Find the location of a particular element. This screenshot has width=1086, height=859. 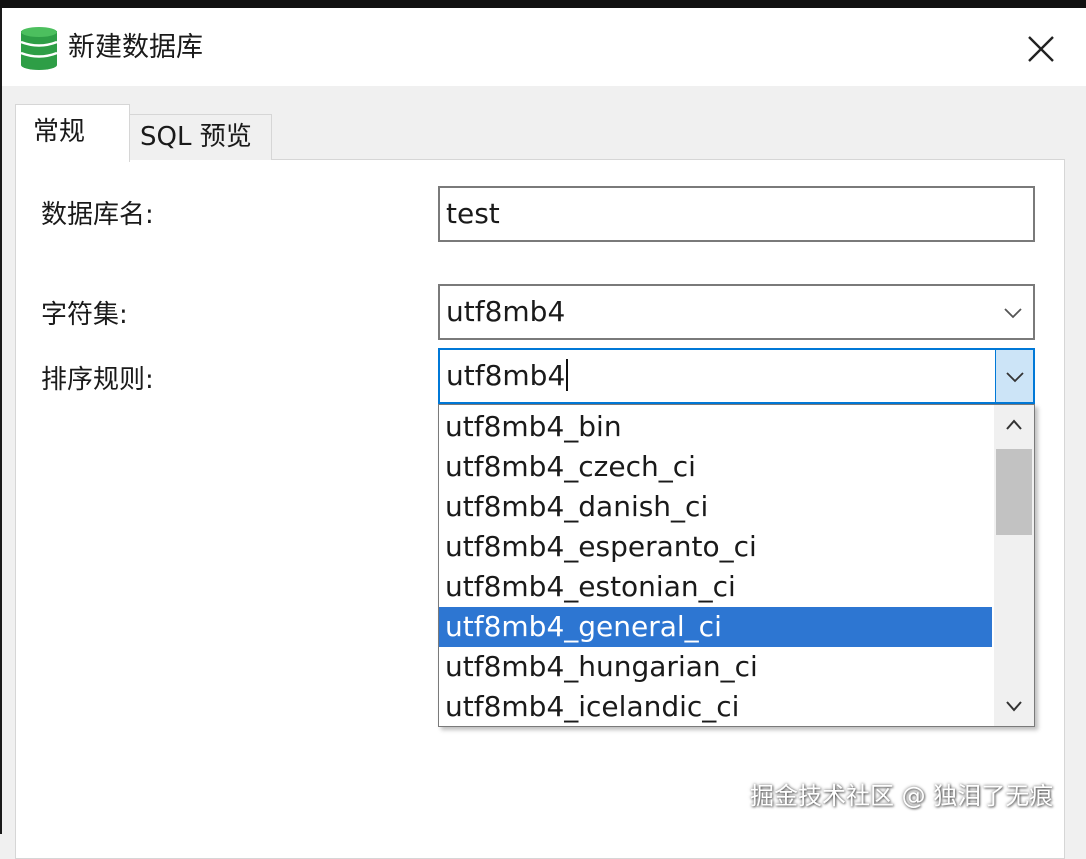

dropdown-scrollbar is located at coordinates (1014, 565).